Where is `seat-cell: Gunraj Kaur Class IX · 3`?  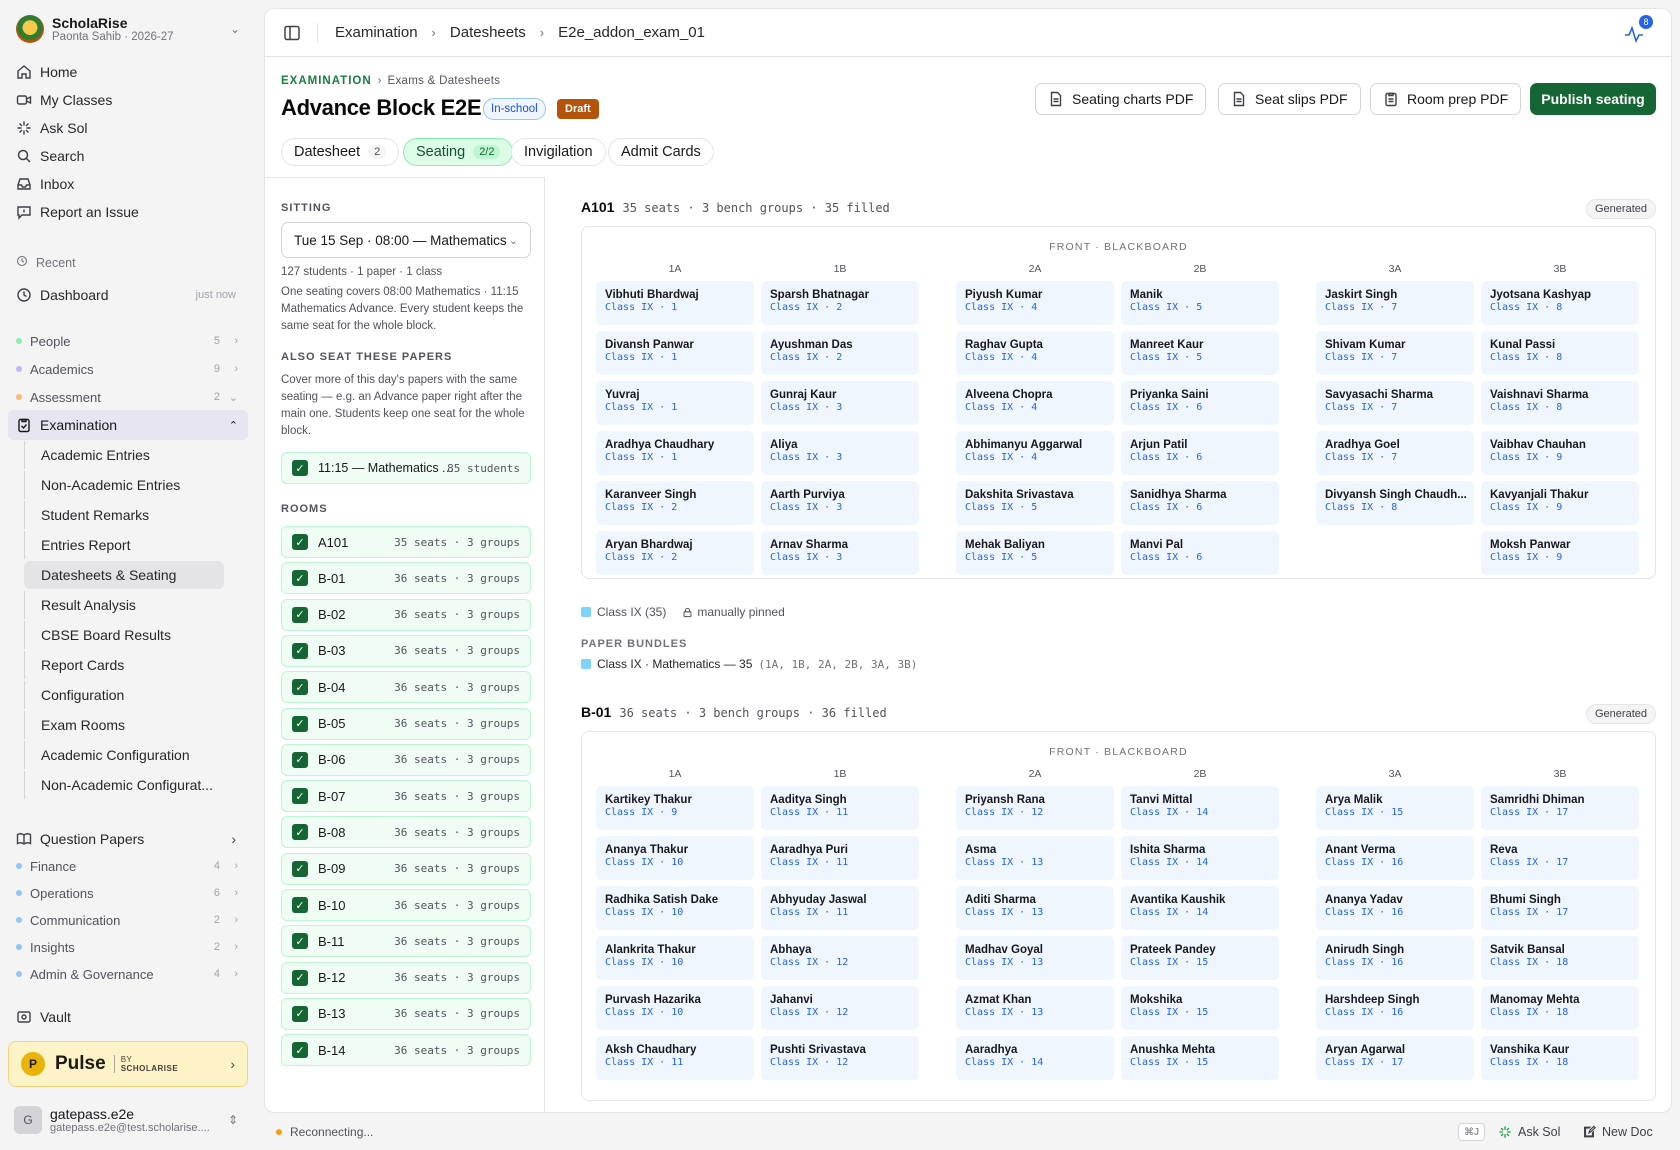 seat-cell: Gunraj Kaur Class IX · 3 is located at coordinates (840, 403).